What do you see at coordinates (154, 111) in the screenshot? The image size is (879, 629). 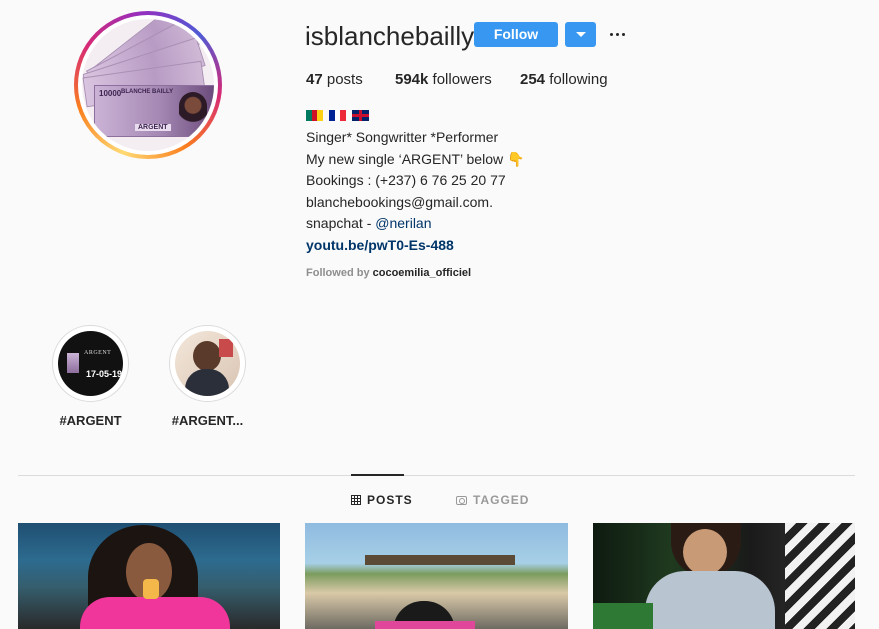 I see `banknote-main: 10000 BLANCHE BAILLY ARGENT` at bounding box center [154, 111].